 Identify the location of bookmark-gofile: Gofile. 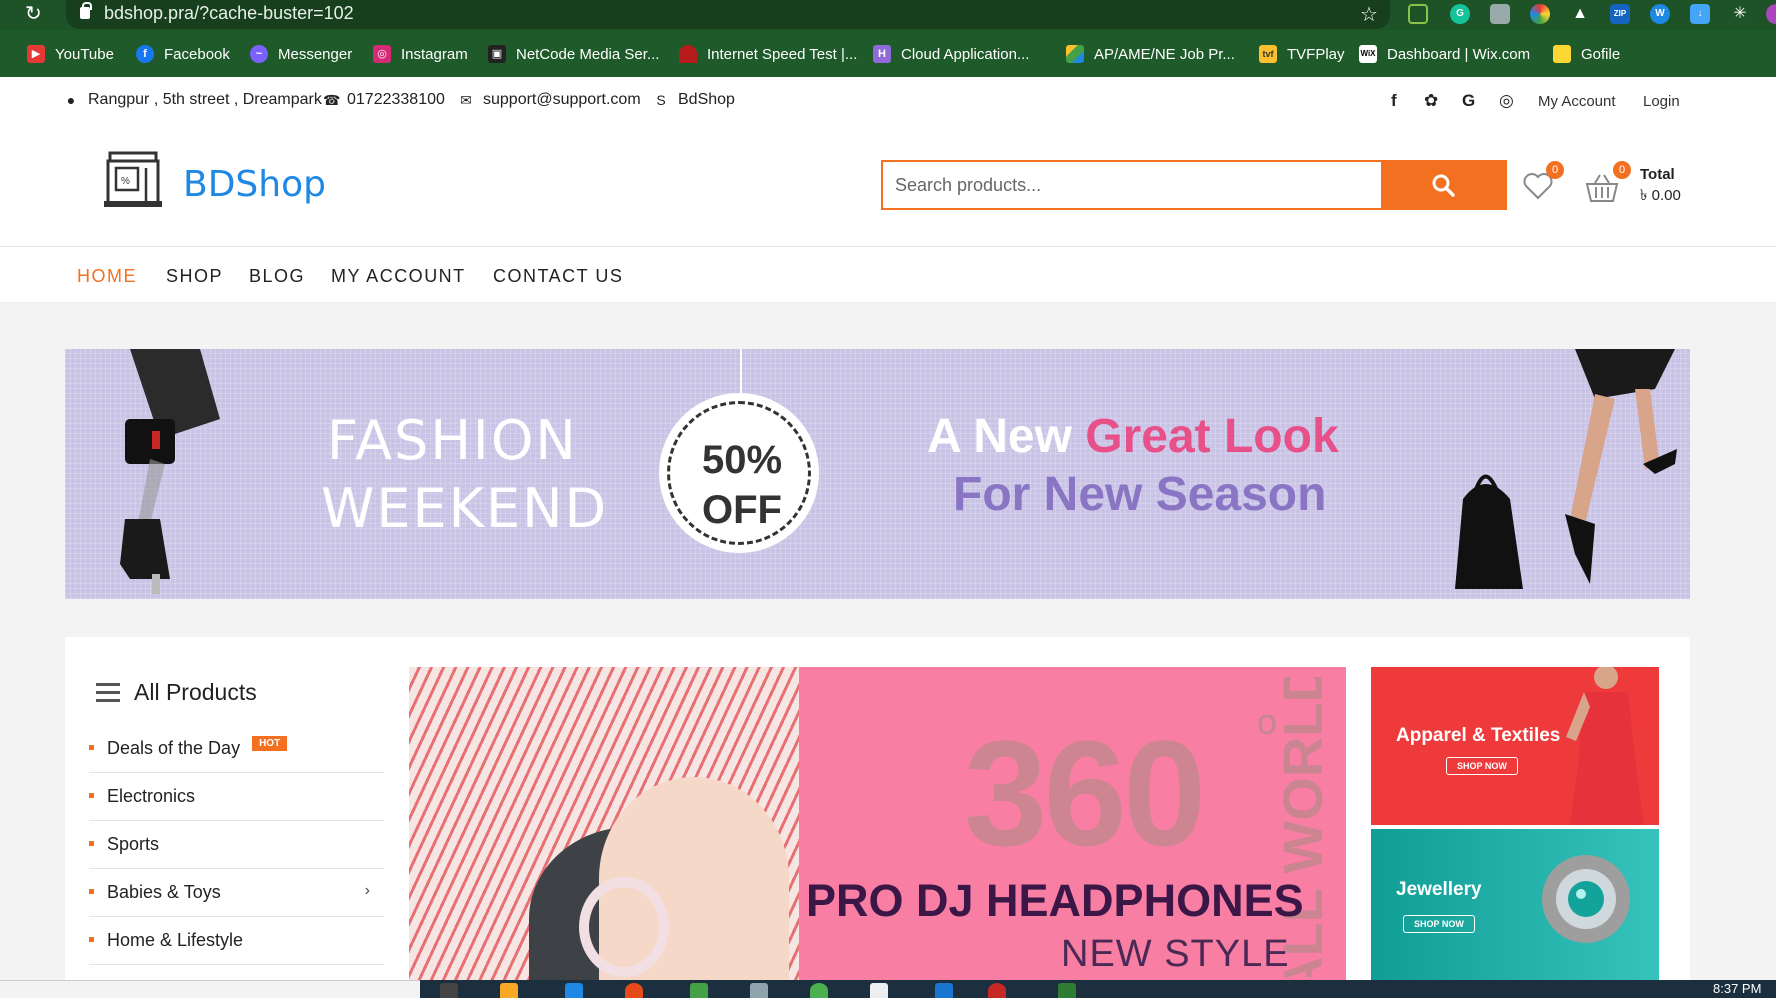
(1586, 54).